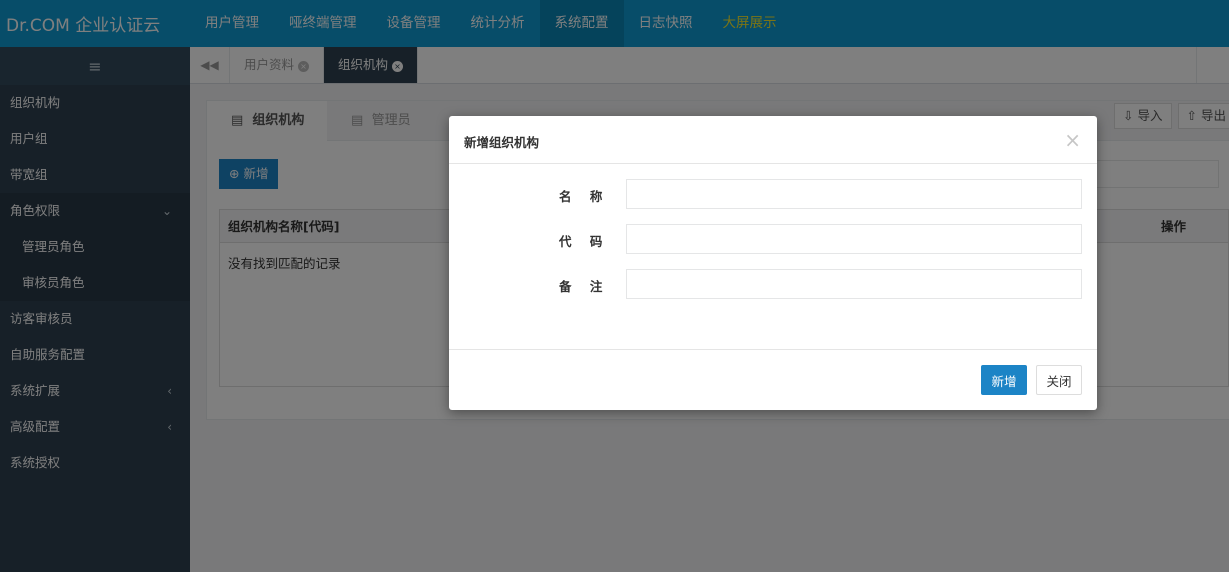 Image resolution: width=1229 pixels, height=572 pixels. I want to click on form-row-code: 代 码, so click(773, 239).